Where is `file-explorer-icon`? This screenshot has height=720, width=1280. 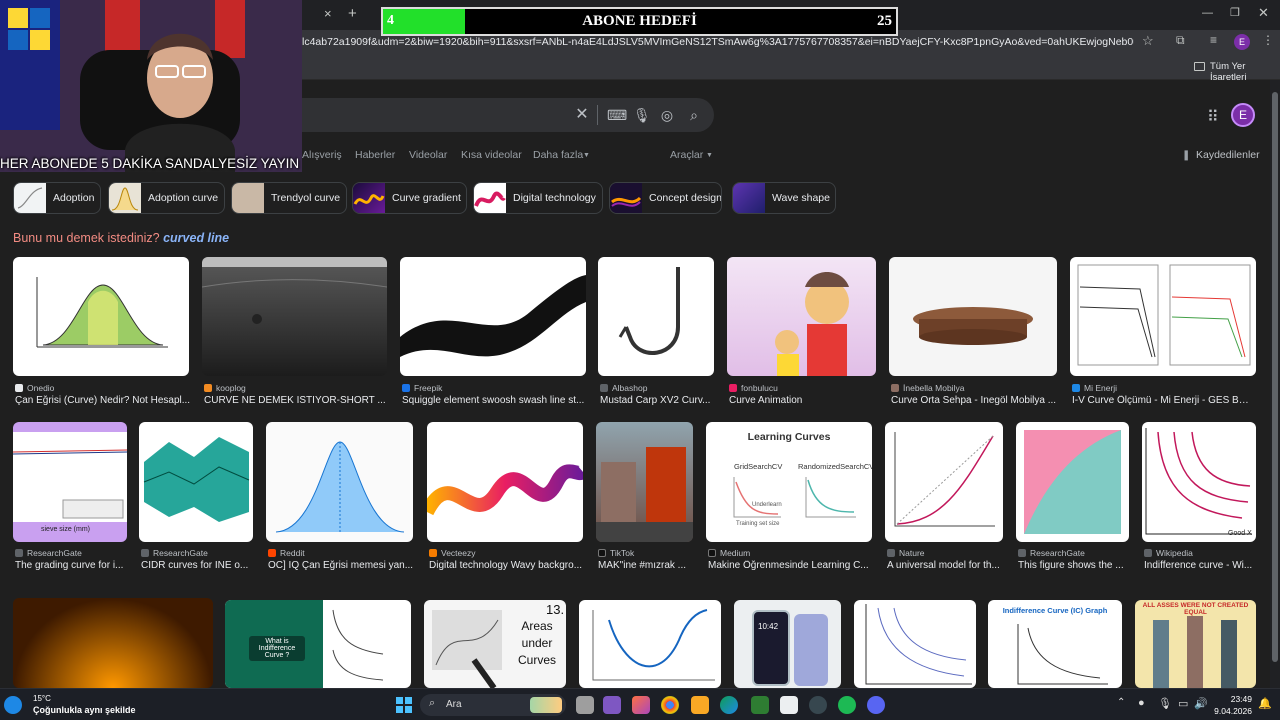 file-explorer-icon is located at coordinates (700, 705).